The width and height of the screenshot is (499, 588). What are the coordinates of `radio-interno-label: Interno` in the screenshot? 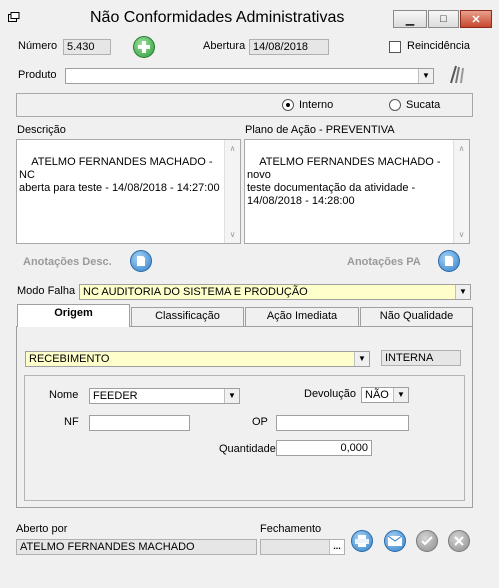 It's located at (316, 105).